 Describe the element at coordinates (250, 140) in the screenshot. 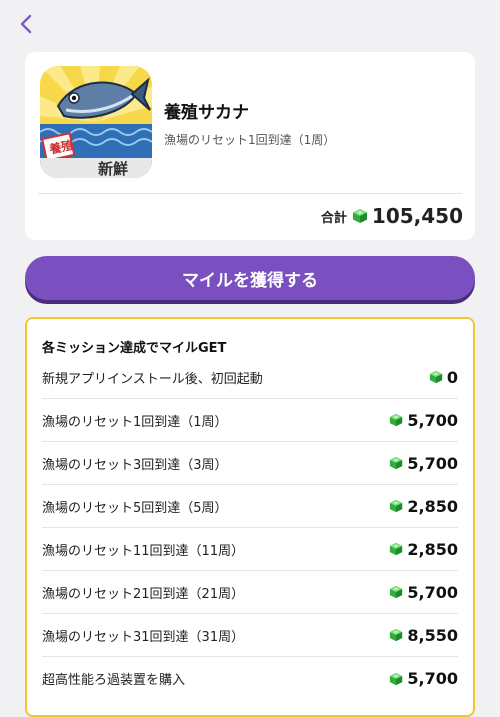

I see `current-mission: 漁場のリセット1回到達（1周）` at that location.